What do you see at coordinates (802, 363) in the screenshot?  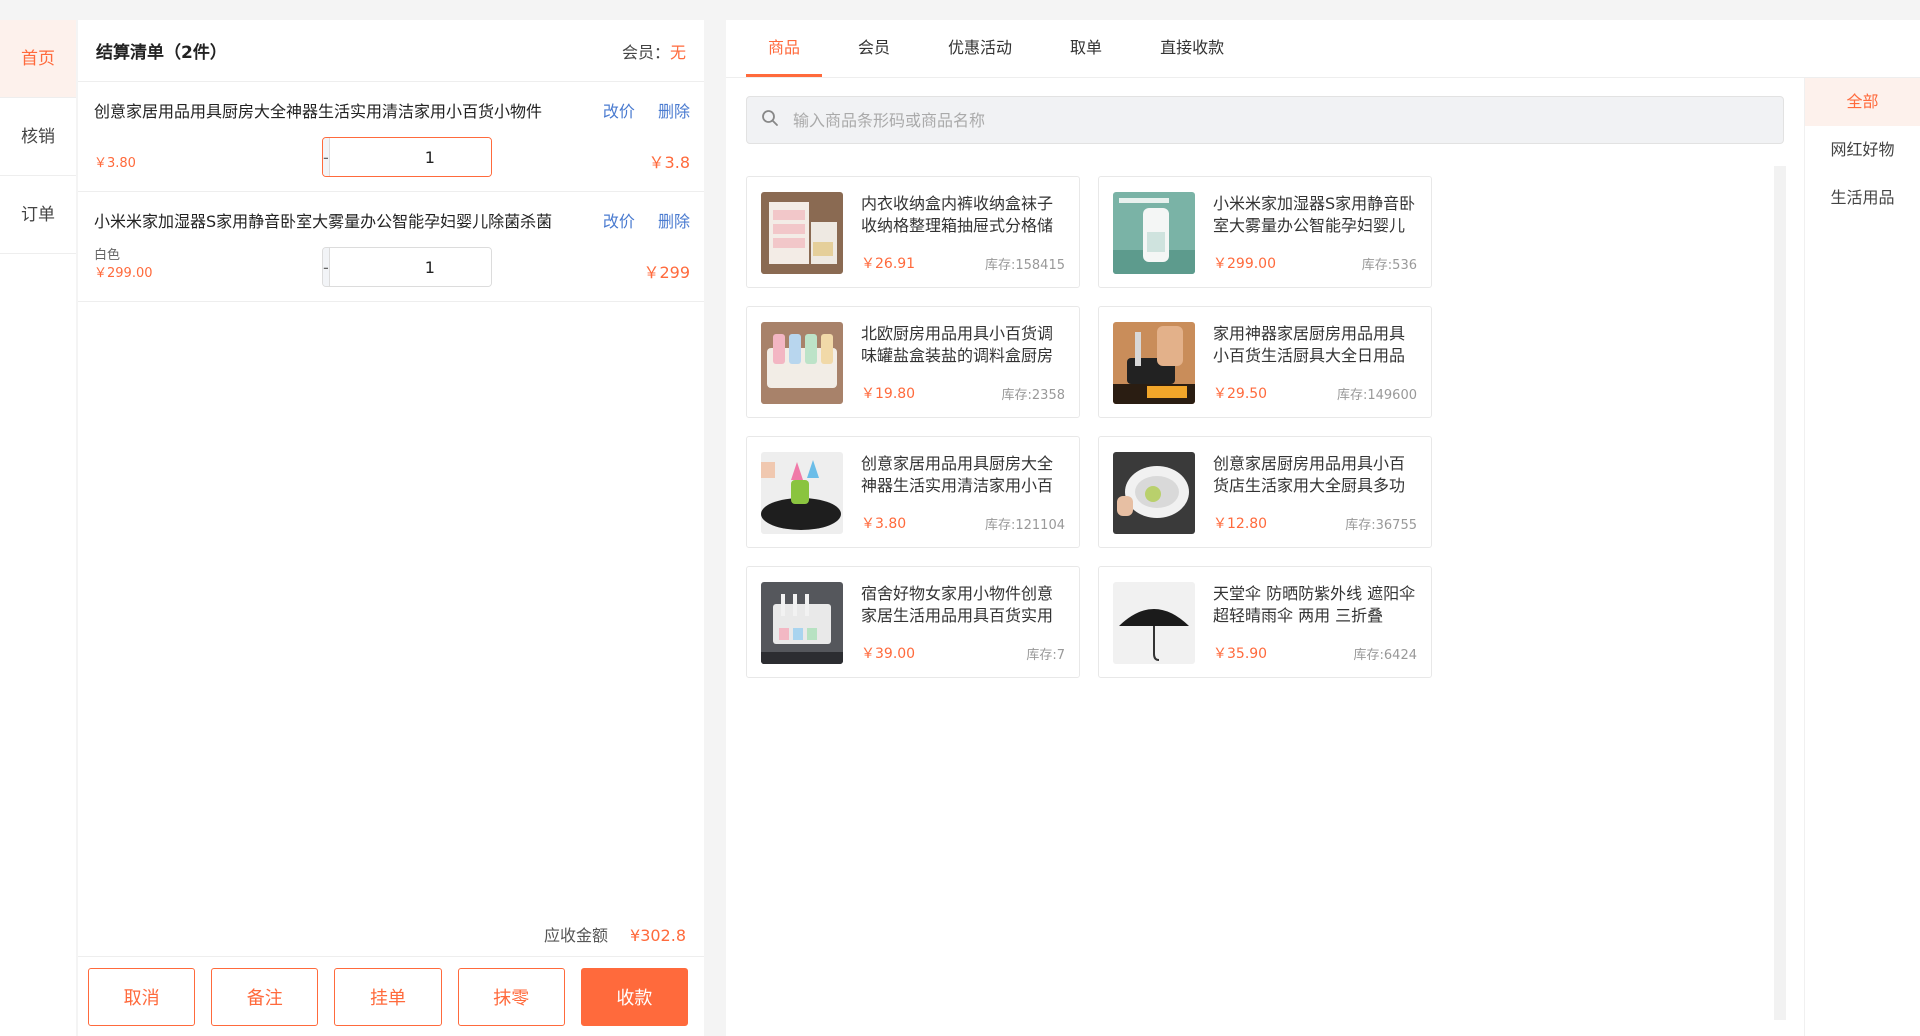 I see `spice-box-photo` at bounding box center [802, 363].